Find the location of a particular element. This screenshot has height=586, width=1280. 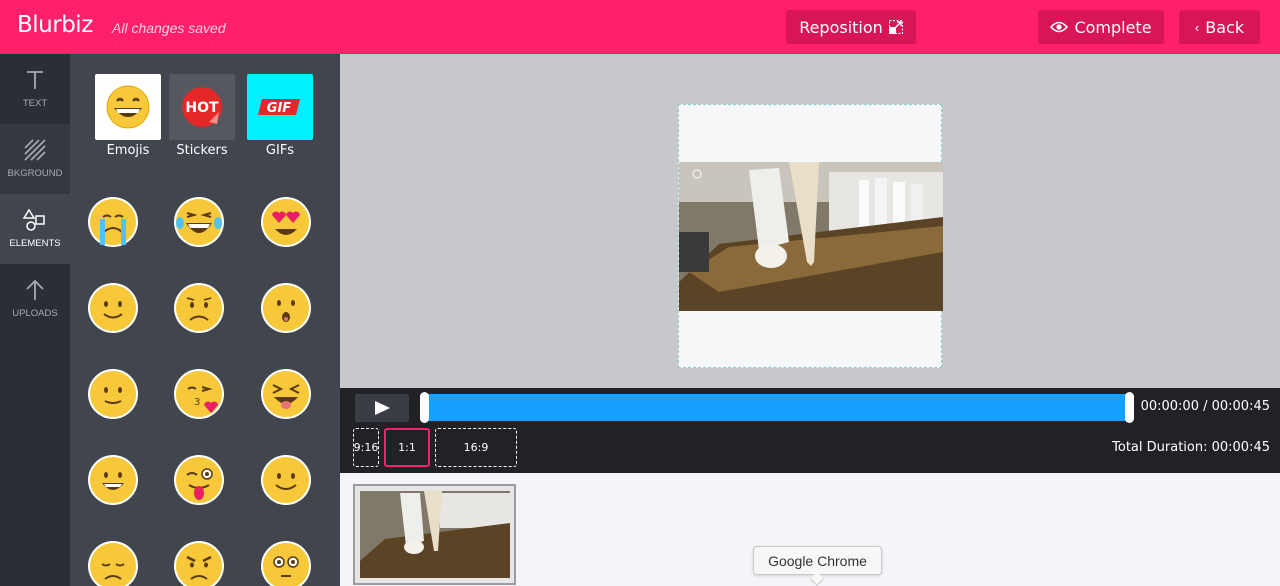

chevron-left-icon: ‹ is located at coordinates (1197, 27).